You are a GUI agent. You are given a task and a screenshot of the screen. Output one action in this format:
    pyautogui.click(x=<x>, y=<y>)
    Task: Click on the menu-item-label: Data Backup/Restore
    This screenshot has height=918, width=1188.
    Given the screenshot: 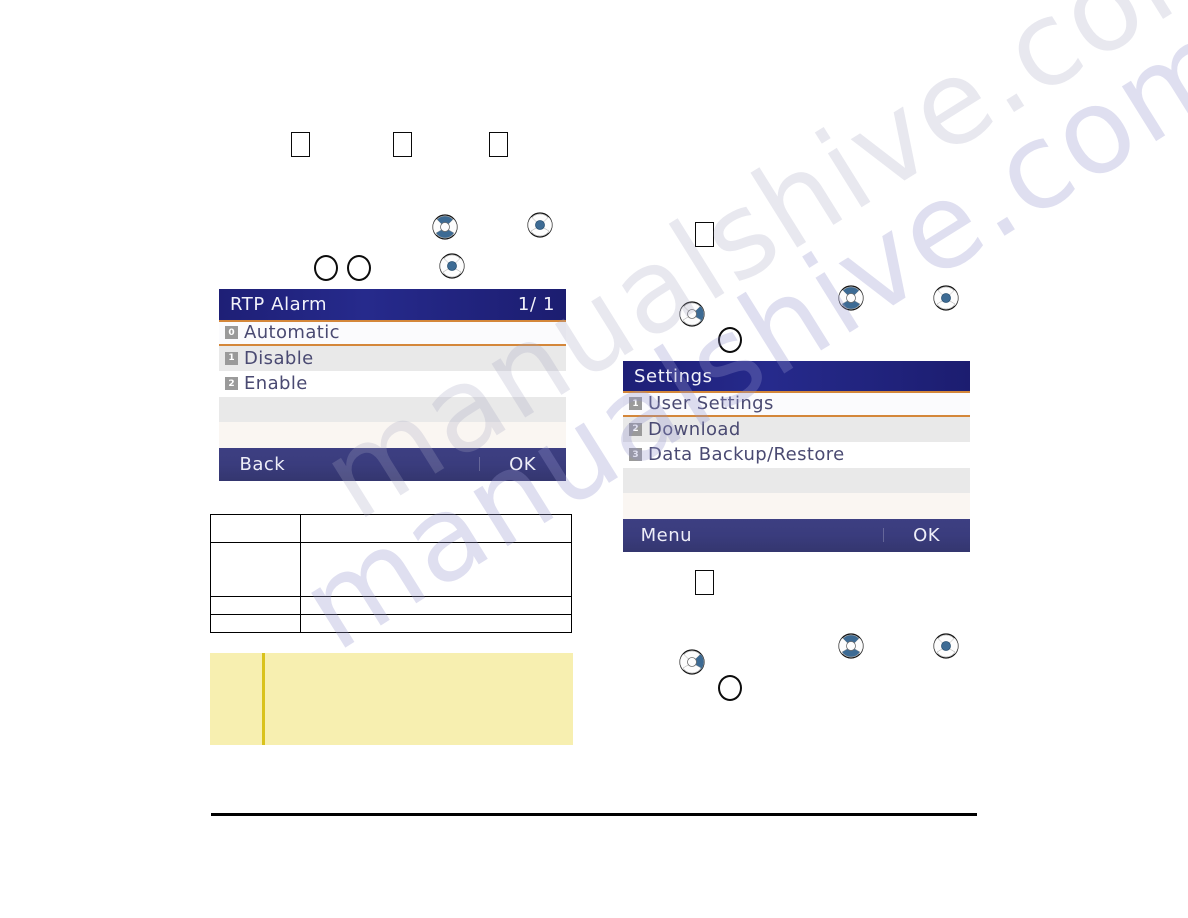 What is the action you would take?
    pyautogui.click(x=746, y=455)
    